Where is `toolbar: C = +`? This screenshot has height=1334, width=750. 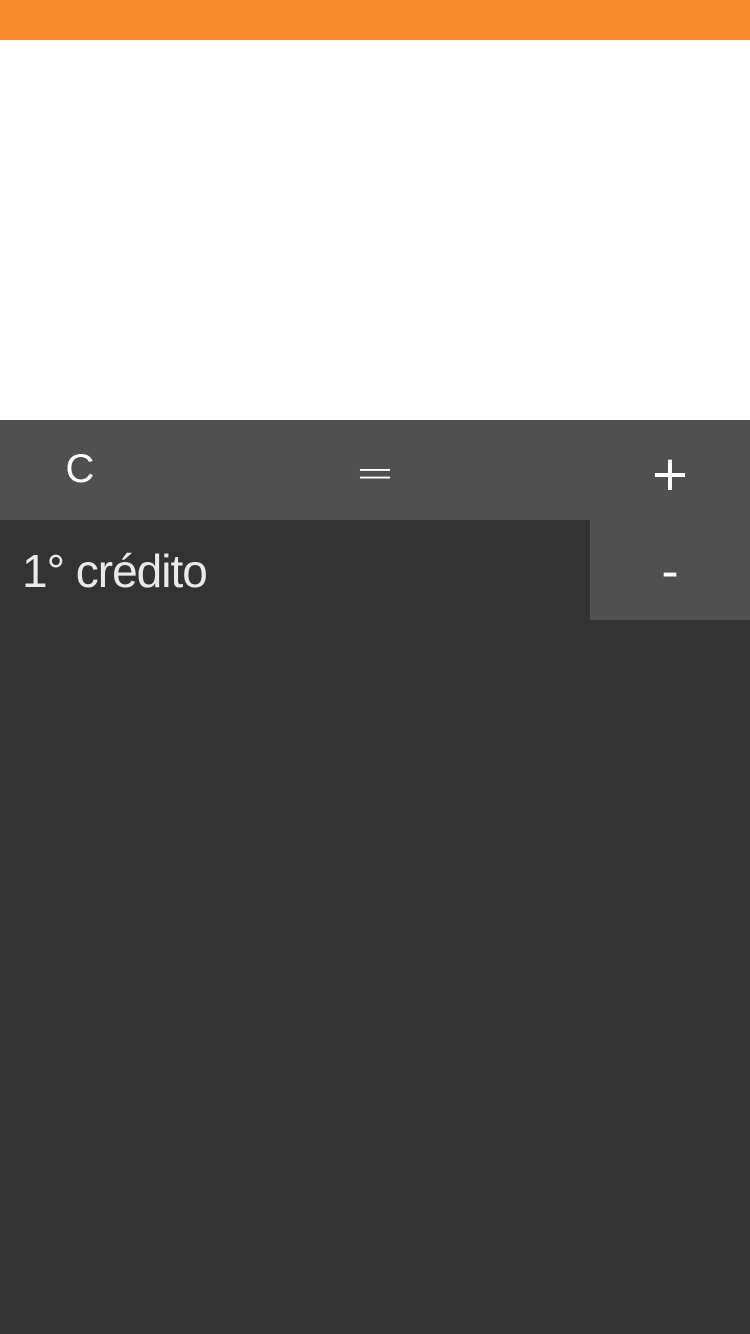
toolbar: C = + is located at coordinates (375, 470).